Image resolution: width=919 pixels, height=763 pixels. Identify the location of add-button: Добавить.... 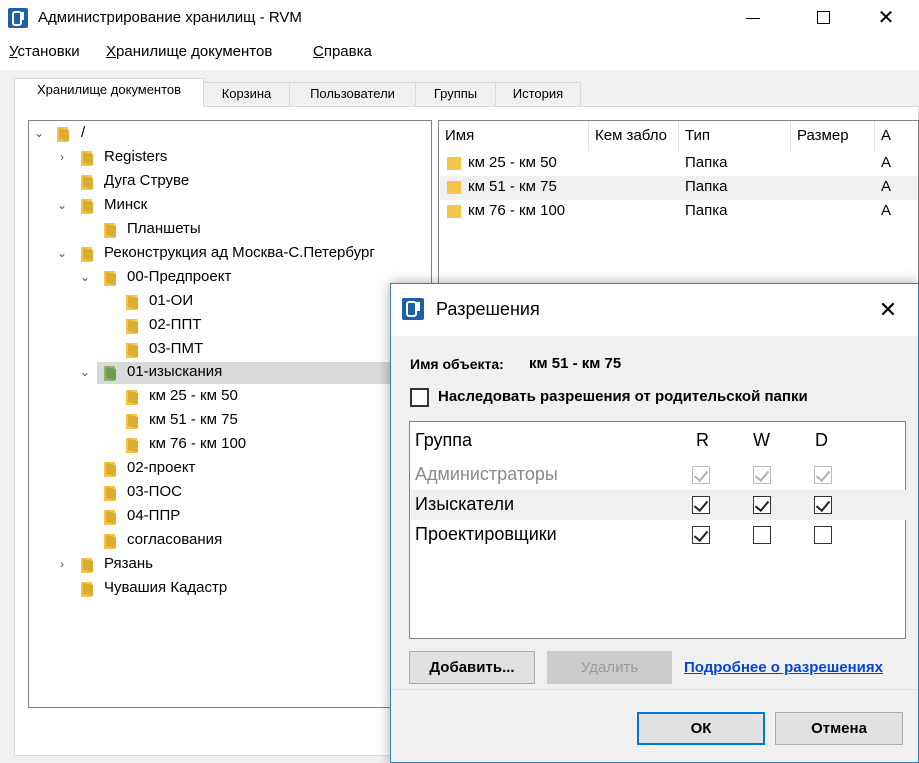
(472, 667).